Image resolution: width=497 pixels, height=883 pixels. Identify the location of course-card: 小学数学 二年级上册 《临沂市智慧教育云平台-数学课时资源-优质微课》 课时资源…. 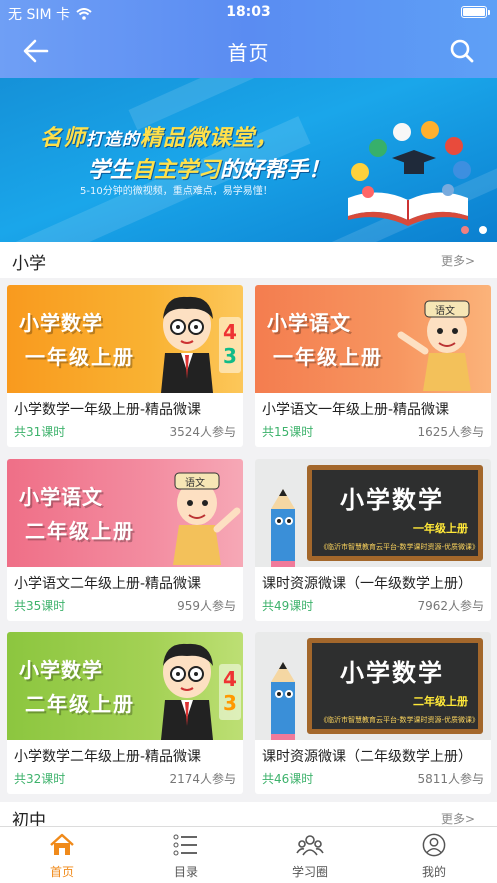
(373, 713).